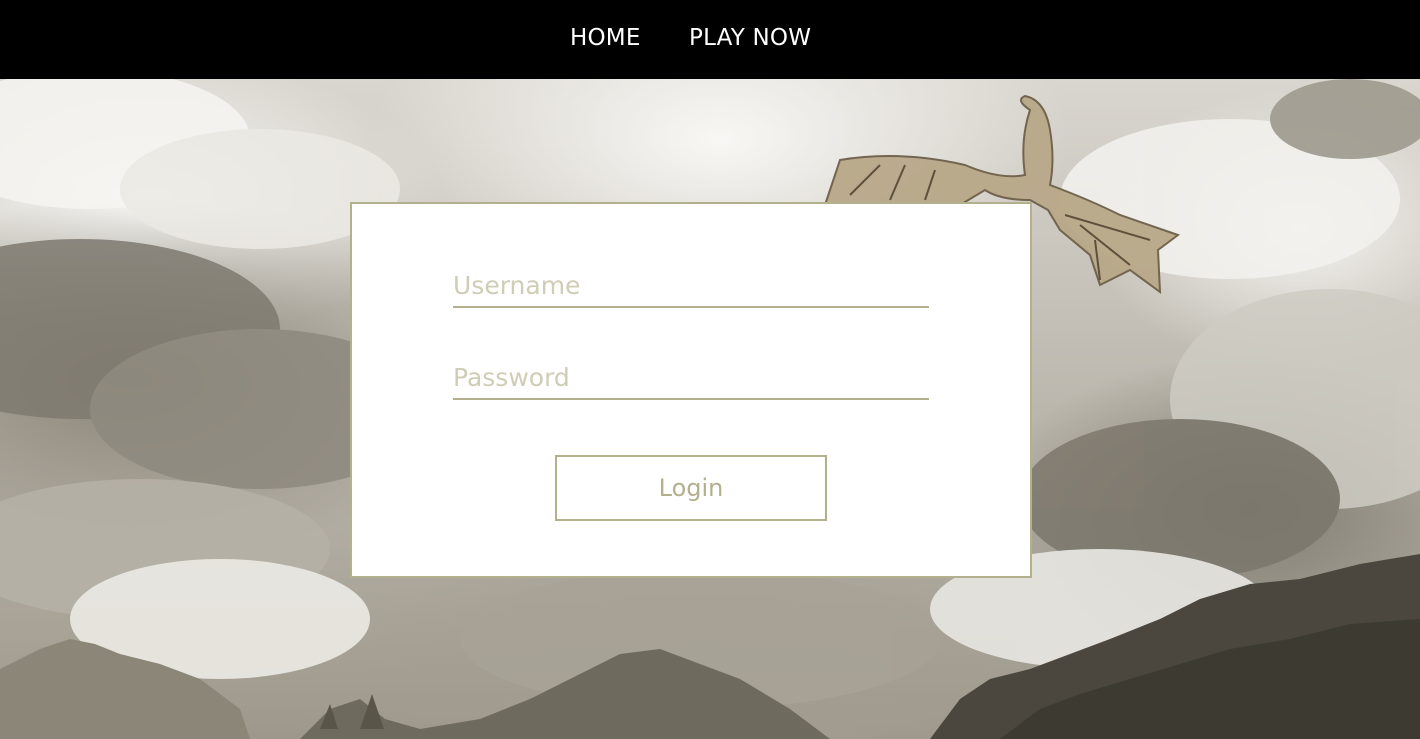 Image resolution: width=1420 pixels, height=739 pixels. Describe the element at coordinates (691, 488) in the screenshot. I see `login-button: Login` at that location.